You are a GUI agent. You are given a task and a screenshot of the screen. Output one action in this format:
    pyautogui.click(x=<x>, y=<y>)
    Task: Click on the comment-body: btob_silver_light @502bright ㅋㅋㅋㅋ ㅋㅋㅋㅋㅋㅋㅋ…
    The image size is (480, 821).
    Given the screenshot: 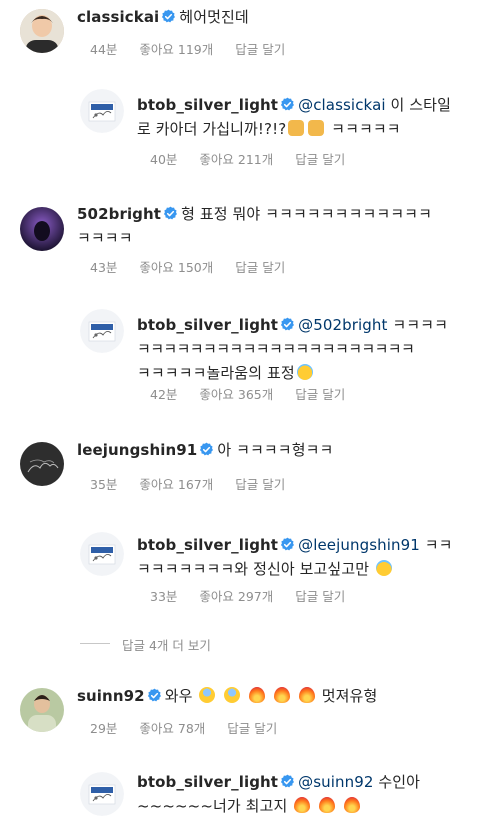 What is the action you would take?
    pyautogui.click(x=303, y=349)
    